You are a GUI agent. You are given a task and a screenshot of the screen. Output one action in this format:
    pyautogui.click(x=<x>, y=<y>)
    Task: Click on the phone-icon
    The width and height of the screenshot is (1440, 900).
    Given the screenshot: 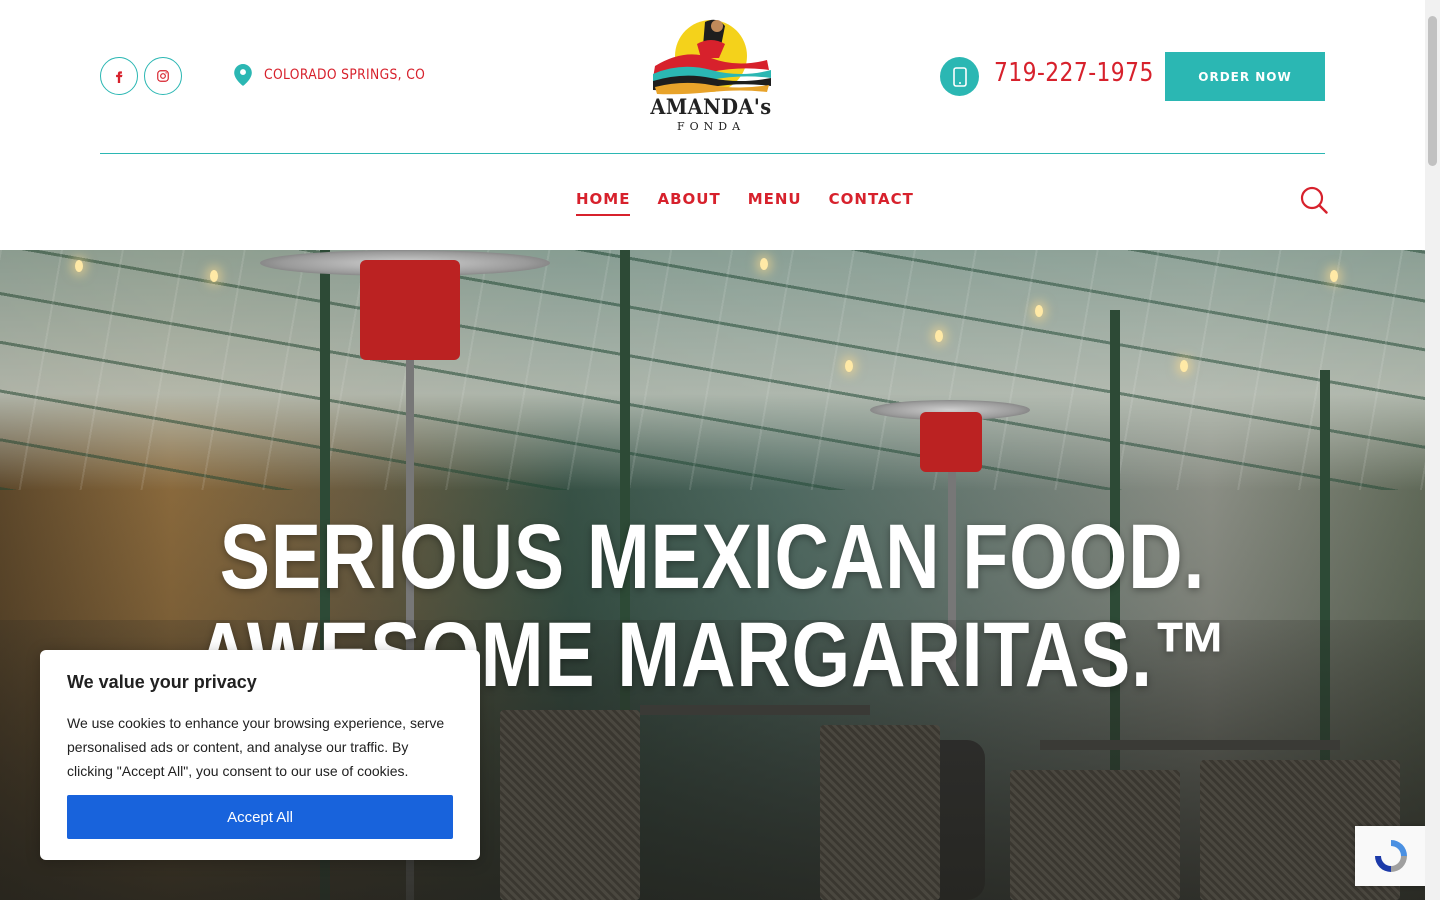 What is the action you would take?
    pyautogui.click(x=959, y=76)
    